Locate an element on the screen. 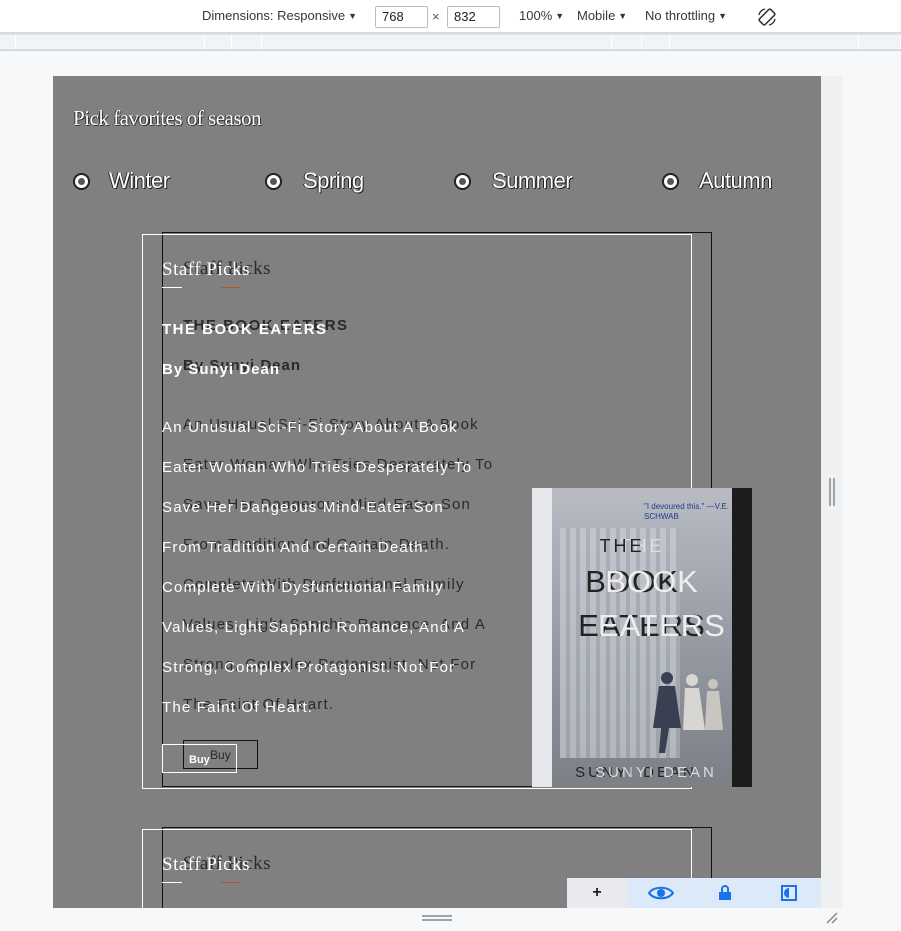  rotate-icon is located at coordinates (767, 17).